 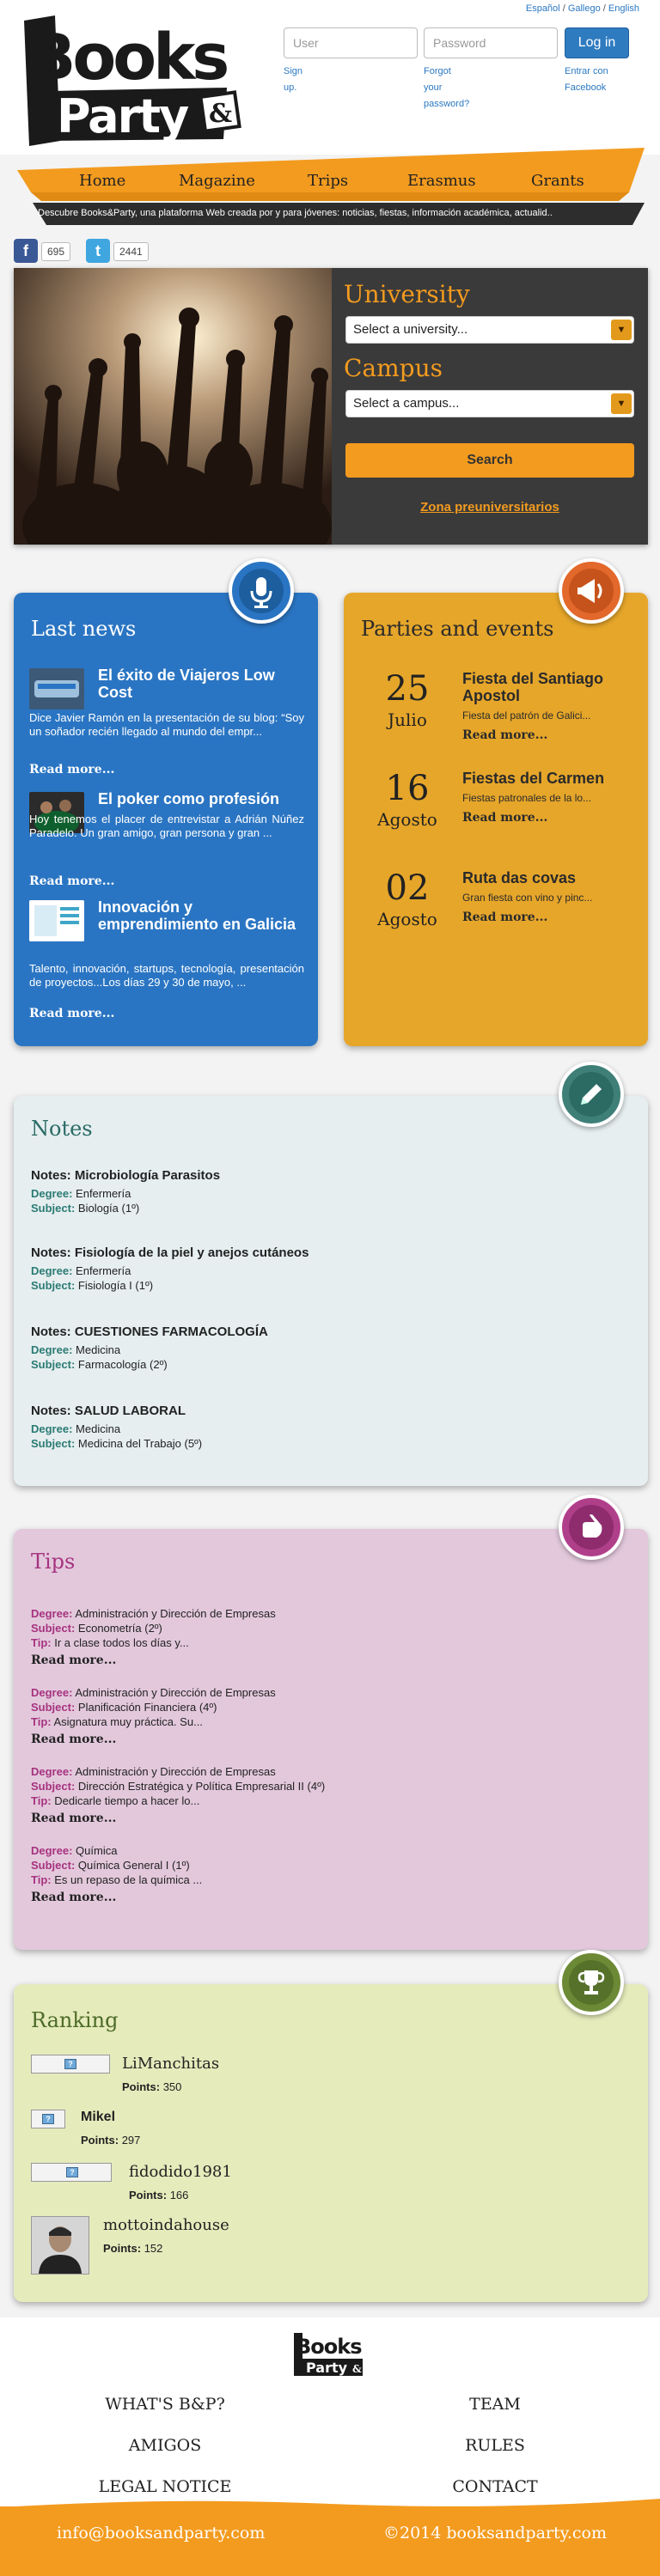 I want to click on event-name: Fiestas del Carmen, so click(x=548, y=778).